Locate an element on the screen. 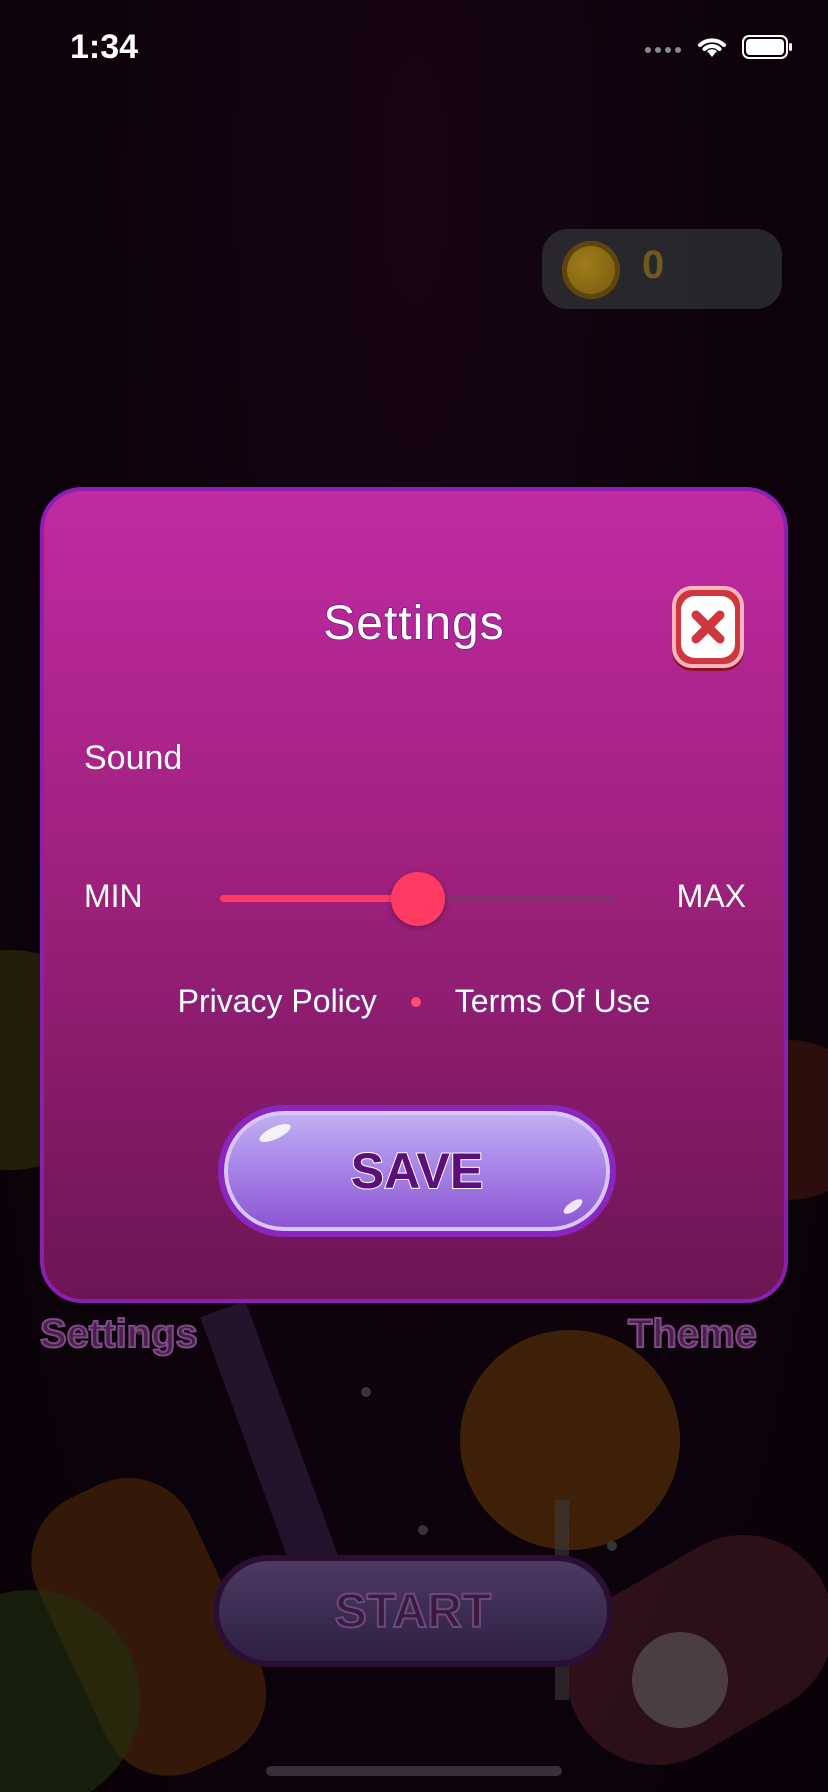 This screenshot has height=1792, width=828. coin-counter: 0 is located at coordinates (662, 269).